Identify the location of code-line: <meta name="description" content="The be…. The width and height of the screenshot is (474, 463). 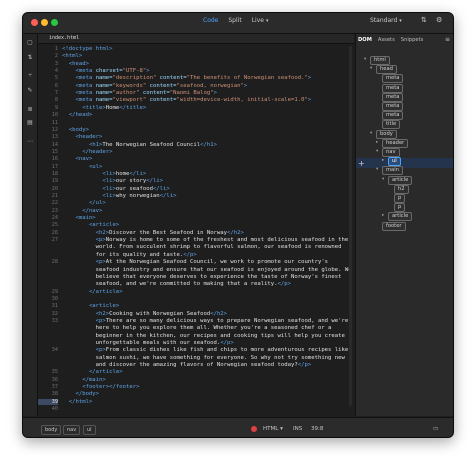
(186, 78).